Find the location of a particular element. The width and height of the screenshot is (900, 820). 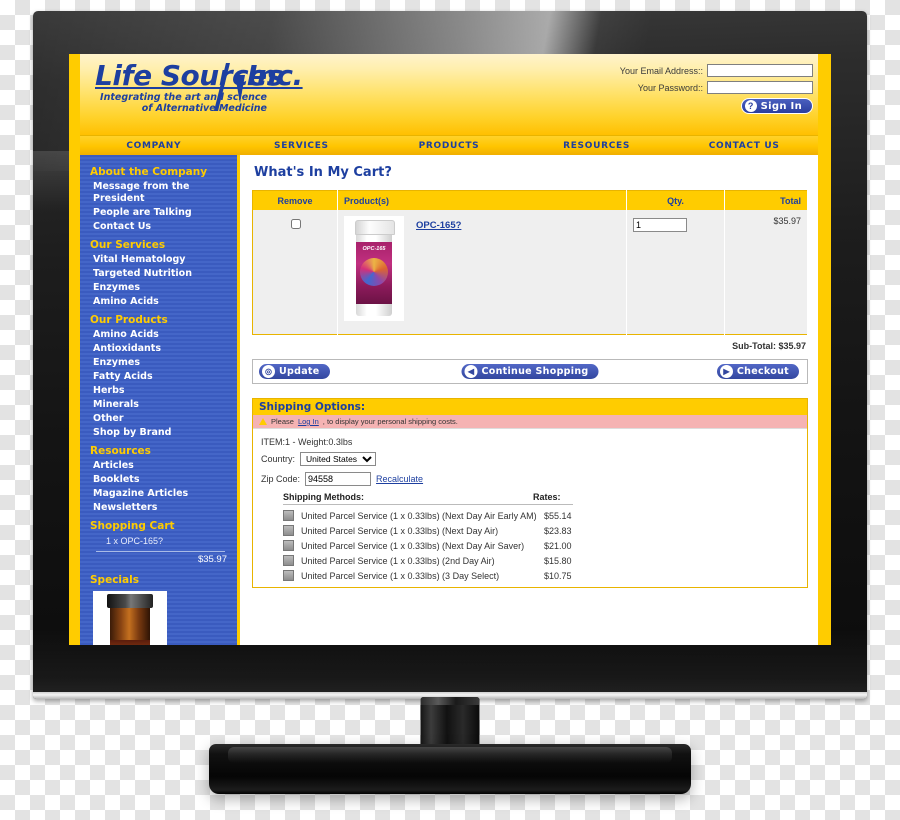

update-button: ◎ Update is located at coordinates (294, 371).